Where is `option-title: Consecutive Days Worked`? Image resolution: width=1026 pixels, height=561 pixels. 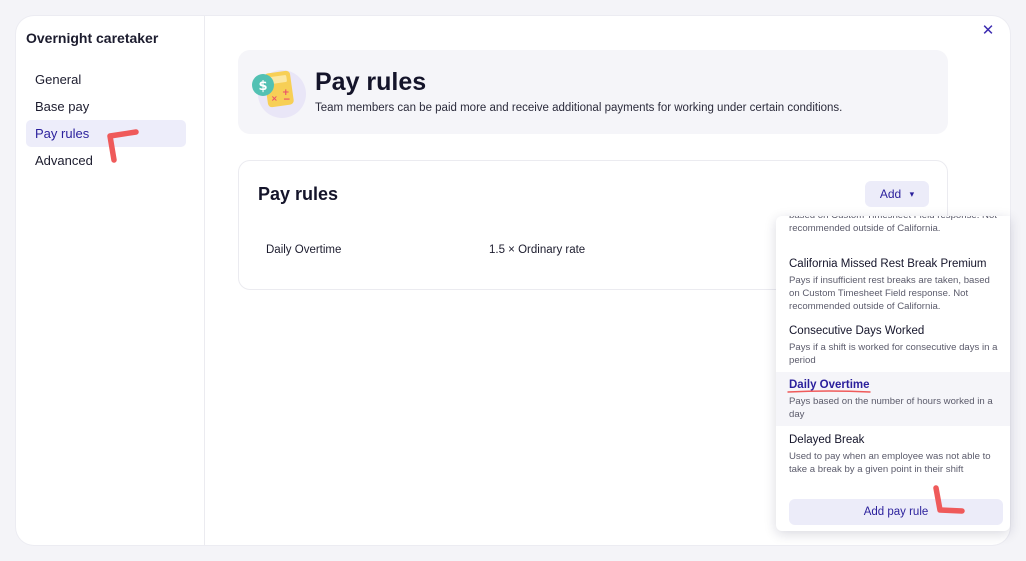 option-title: Consecutive Days Worked is located at coordinates (857, 331).